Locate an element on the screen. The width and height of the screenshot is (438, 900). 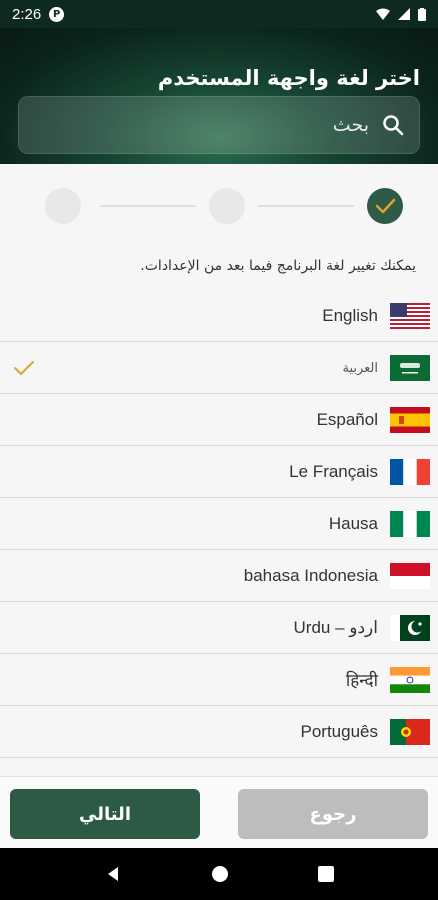
language-row-french: Le Français is located at coordinates (219, 472).